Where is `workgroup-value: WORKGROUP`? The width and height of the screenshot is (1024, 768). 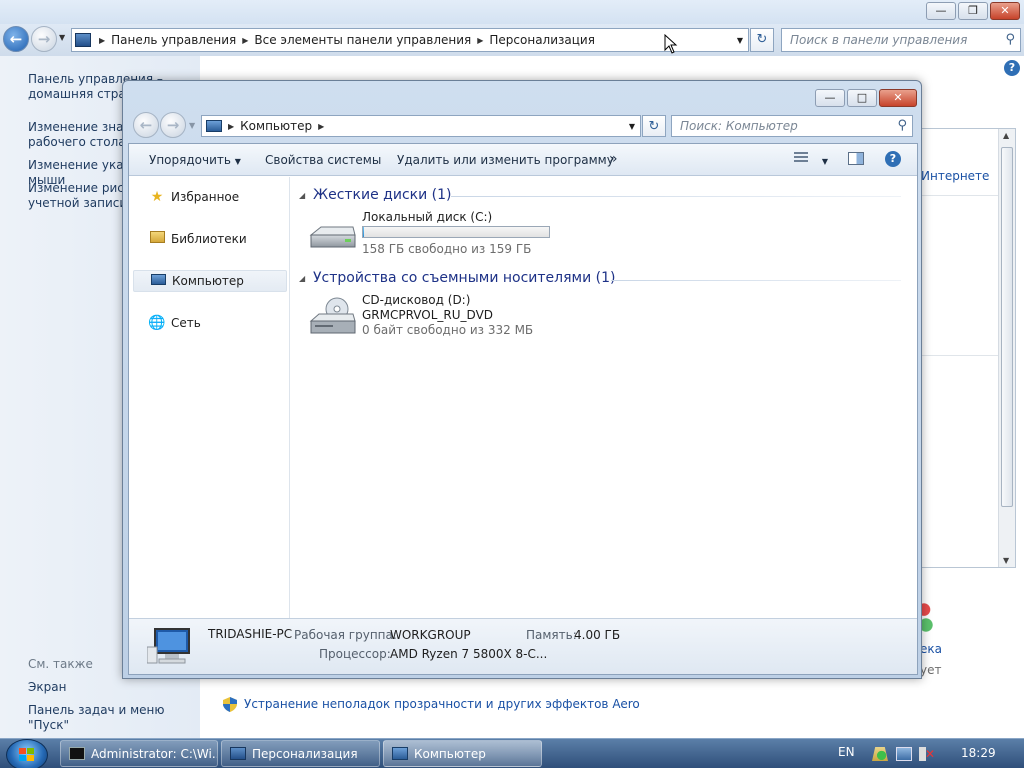
workgroup-value: WORKGROUP is located at coordinates (430, 635).